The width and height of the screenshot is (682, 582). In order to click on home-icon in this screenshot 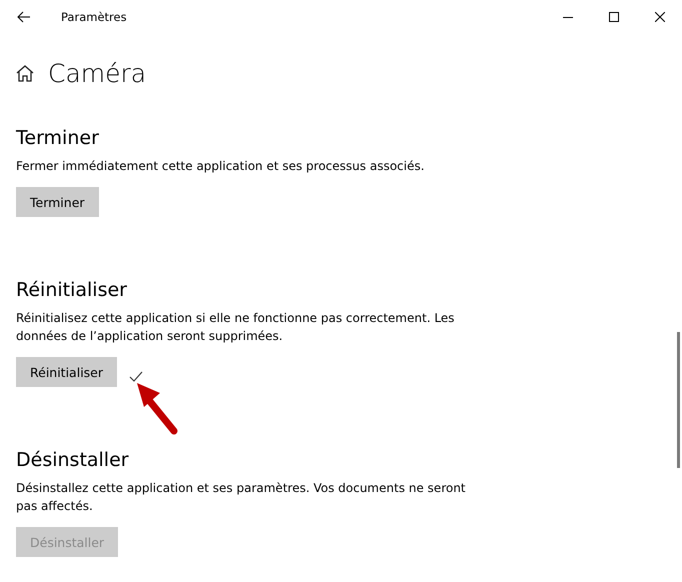, I will do `click(25, 73)`.